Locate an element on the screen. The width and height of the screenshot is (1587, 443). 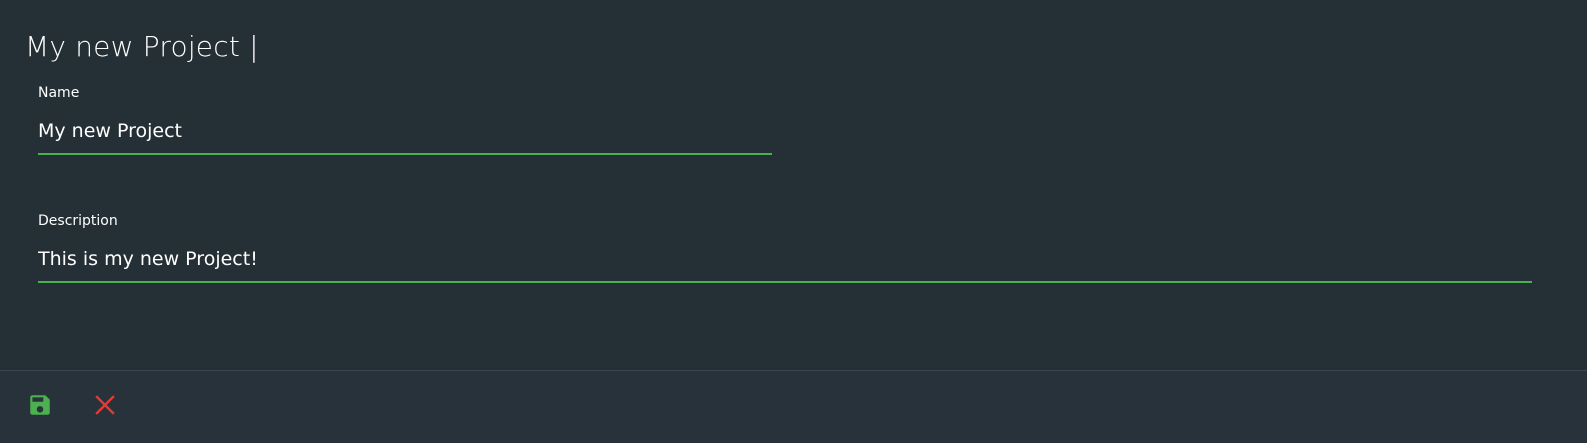
name-field: Name is located at coordinates (405, 119).